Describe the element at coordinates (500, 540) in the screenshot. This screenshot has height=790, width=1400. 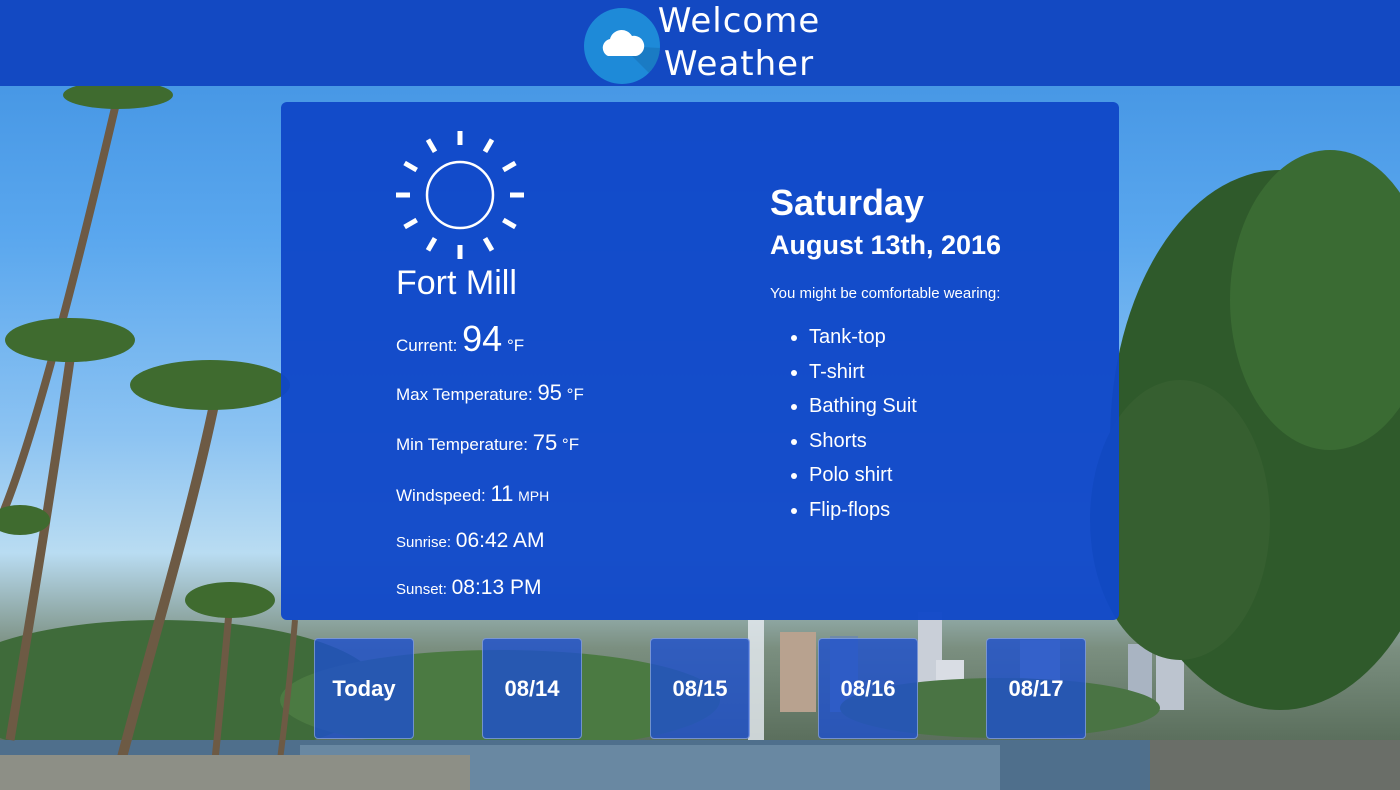
I see `sunrise-value: 06:42 AM` at that location.